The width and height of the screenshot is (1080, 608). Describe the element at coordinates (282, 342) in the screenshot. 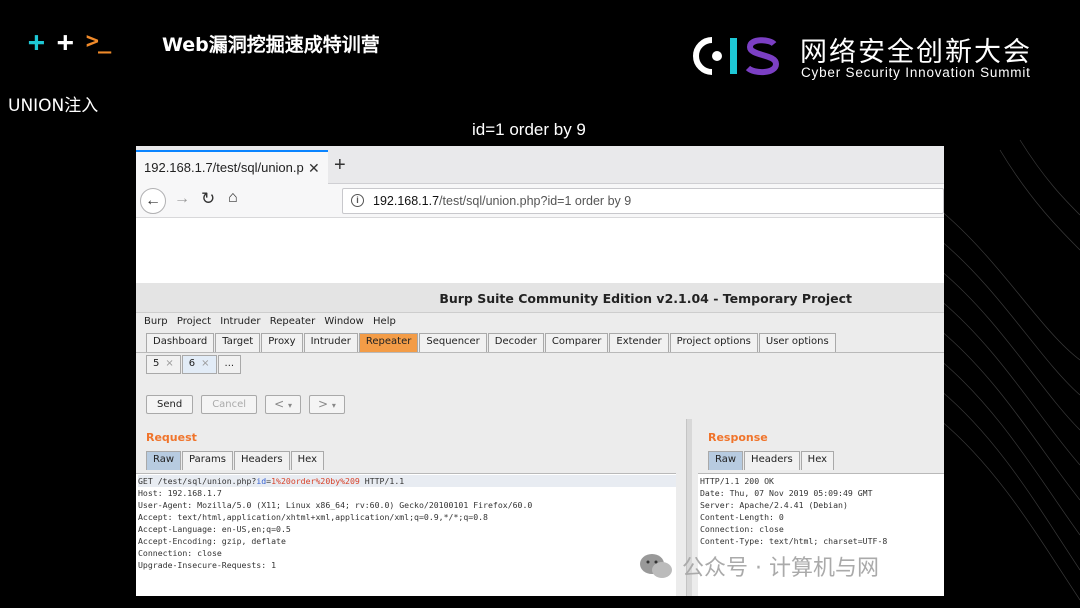

I see `tab-proxy: Proxy` at that location.